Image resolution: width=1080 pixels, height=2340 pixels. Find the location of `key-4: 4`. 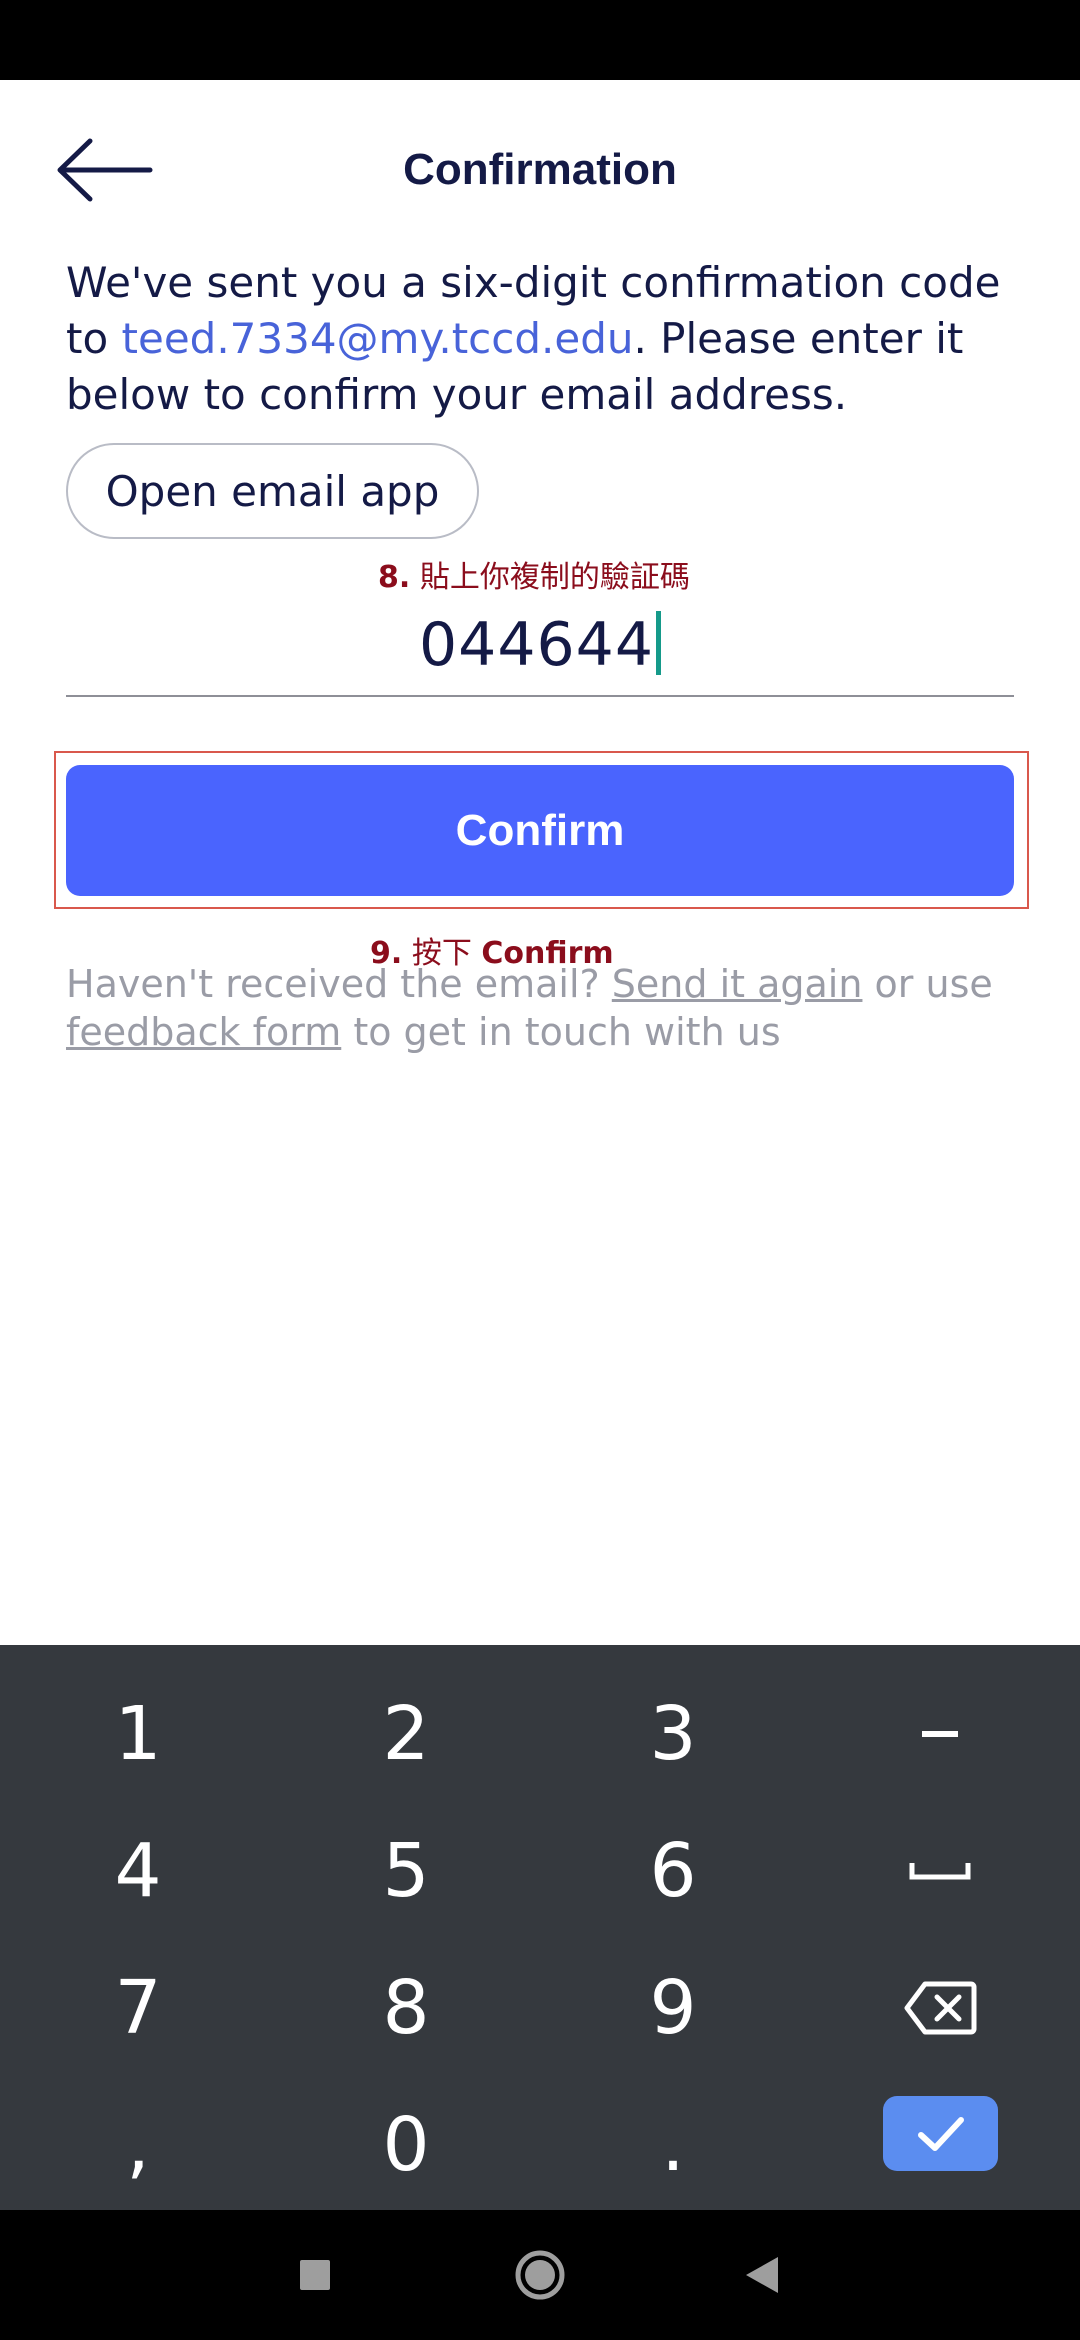

key-4: 4 is located at coordinates (138, 1871).